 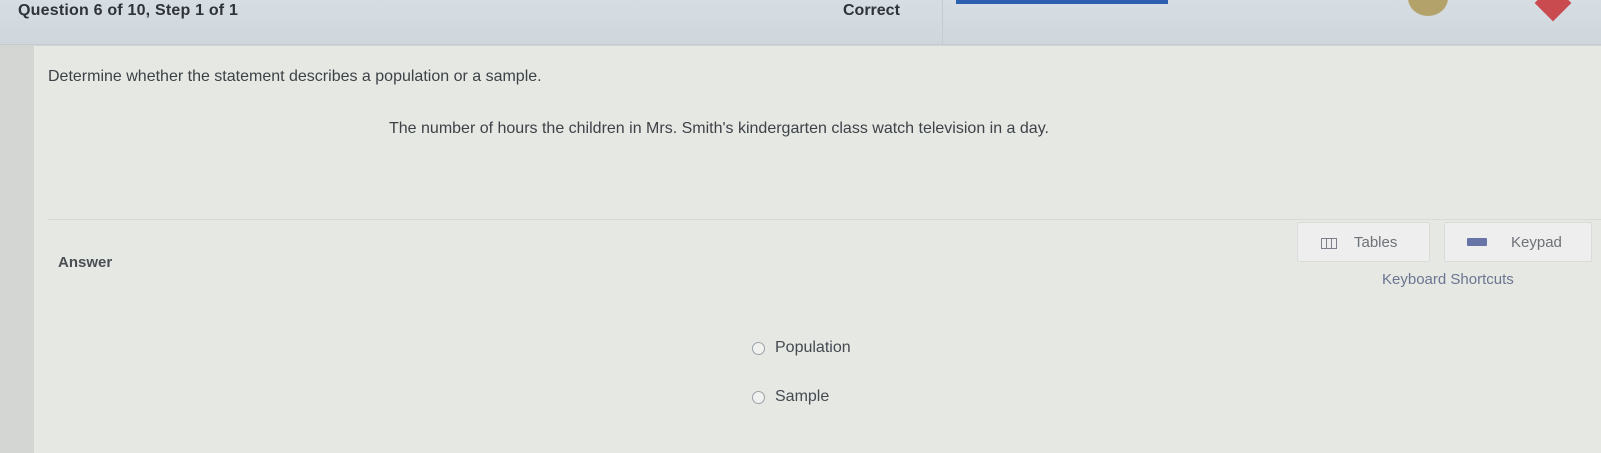 I want to click on top-bar: Question 6 of 10, Step 1 of 1 Correct, so click(x=800, y=22).